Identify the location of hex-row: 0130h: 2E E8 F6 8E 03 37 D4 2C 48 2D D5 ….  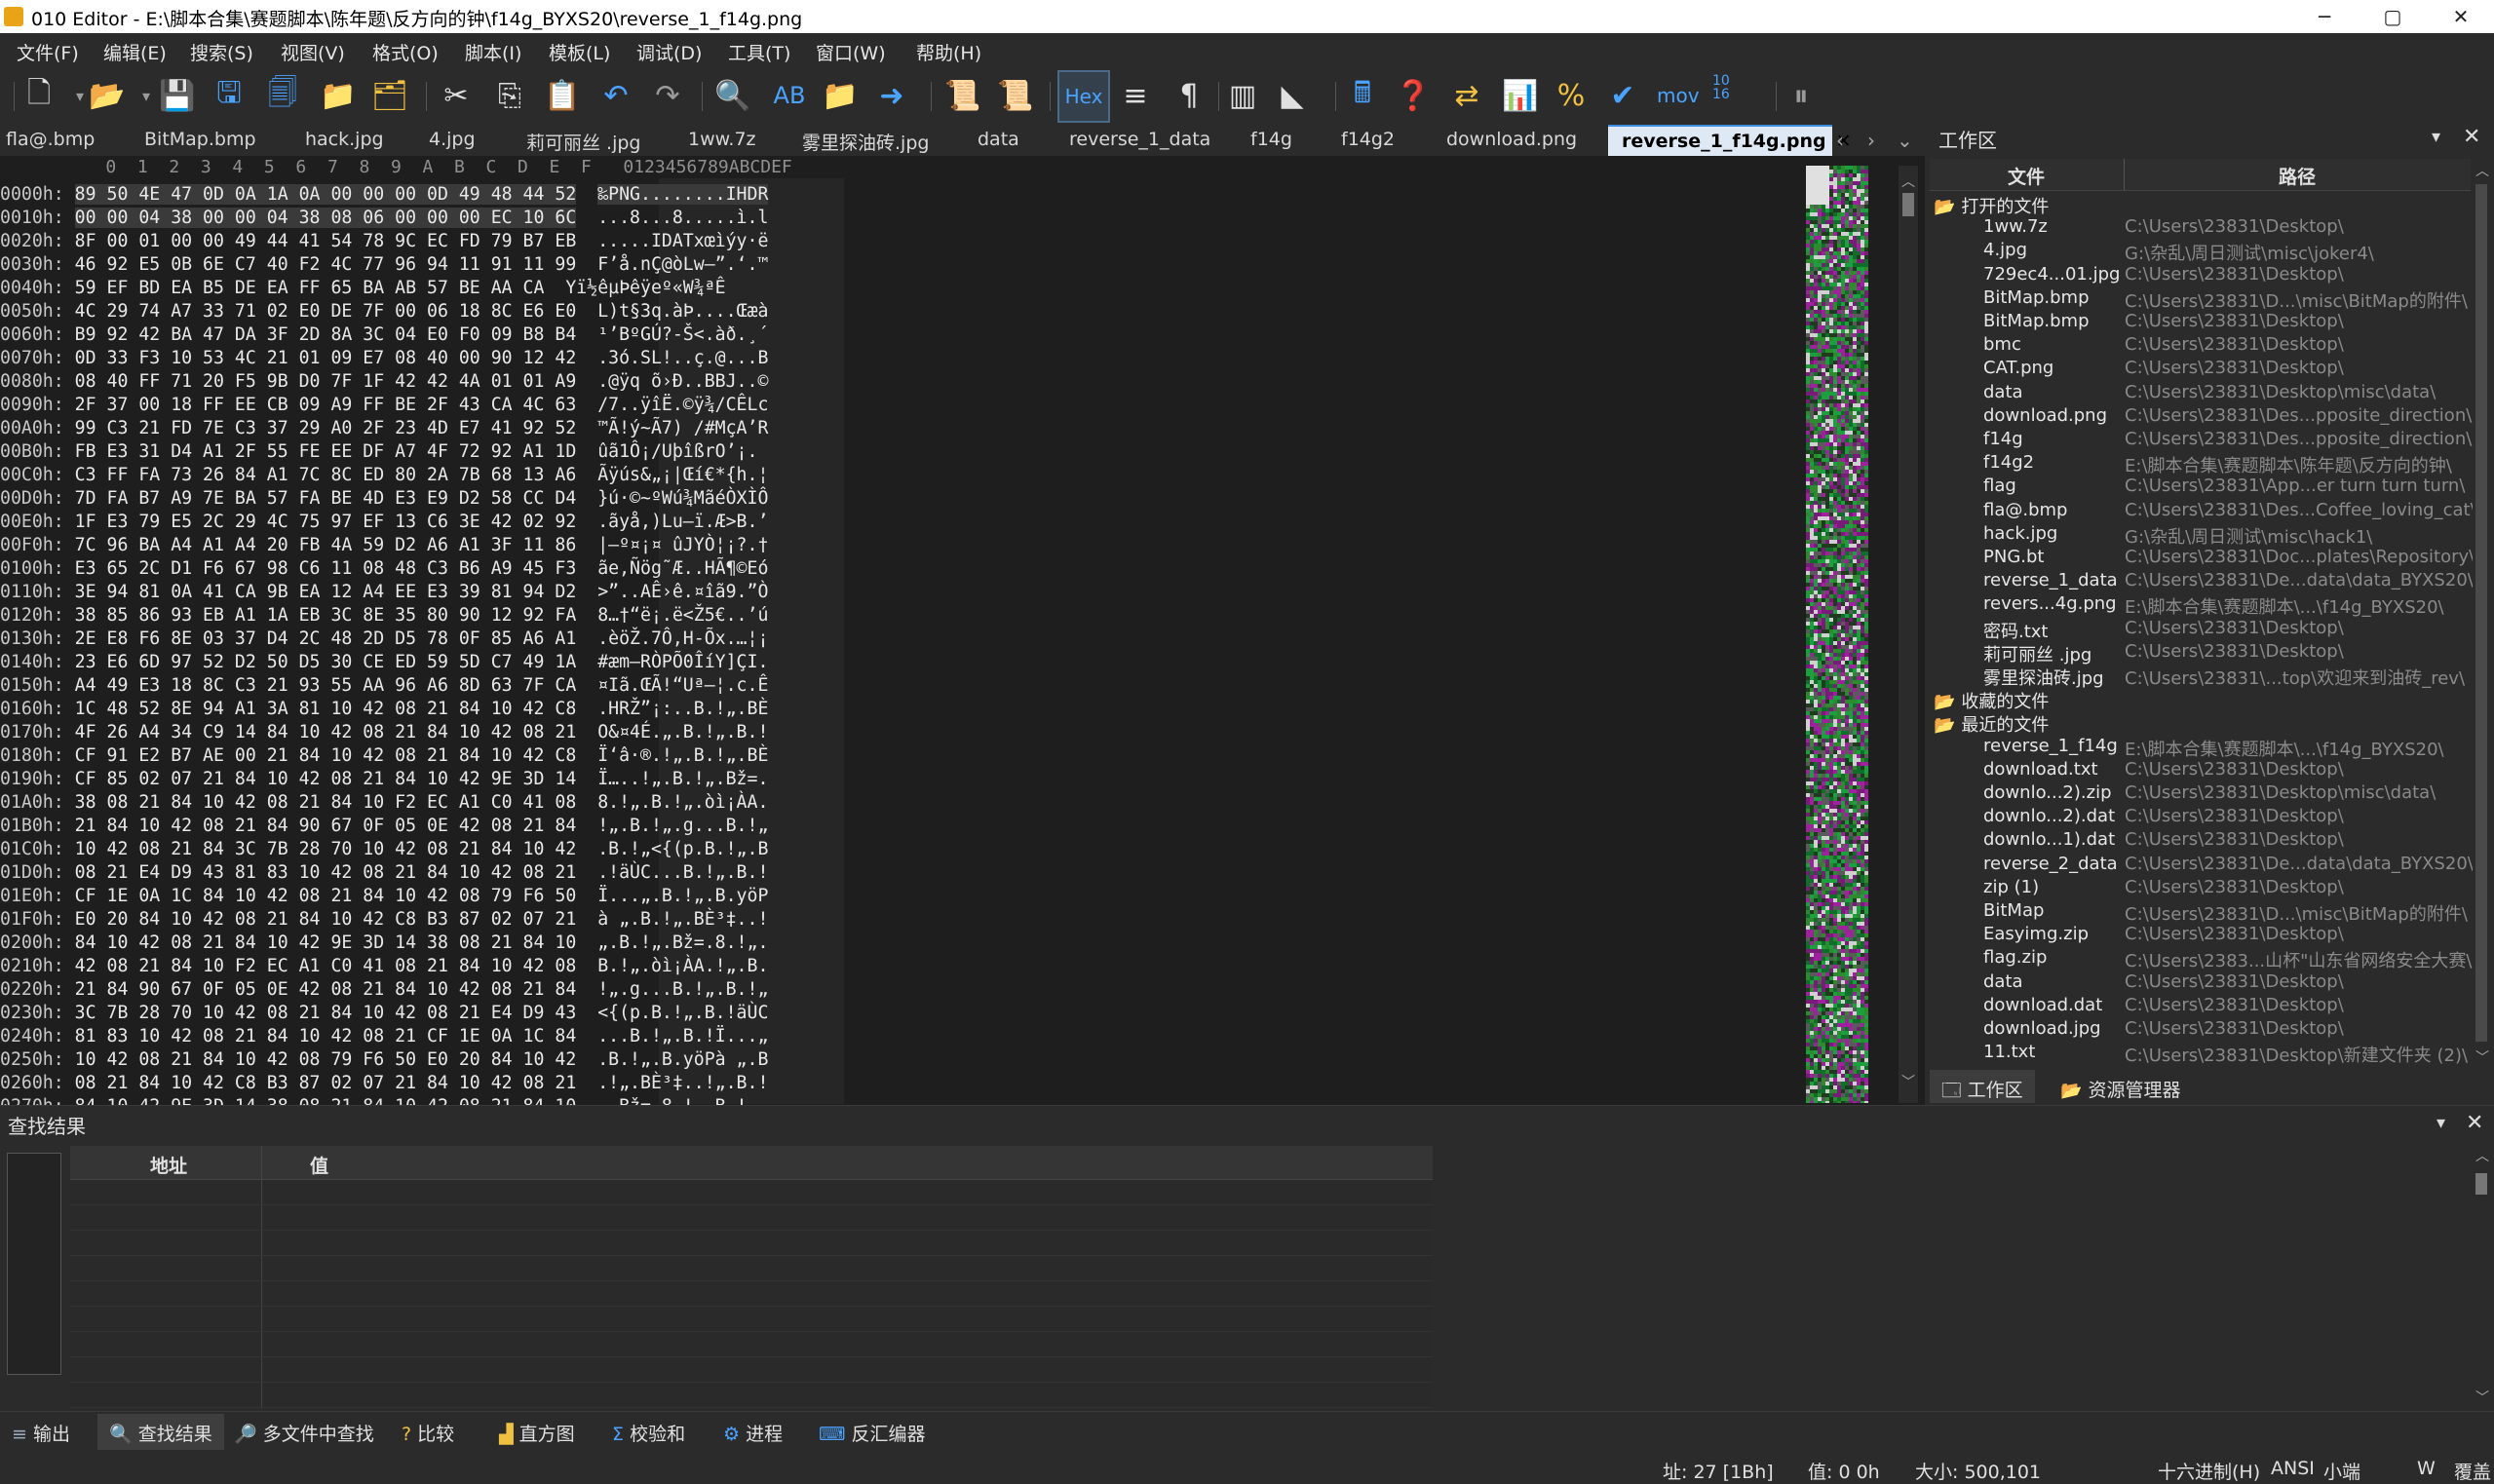
(384, 639).